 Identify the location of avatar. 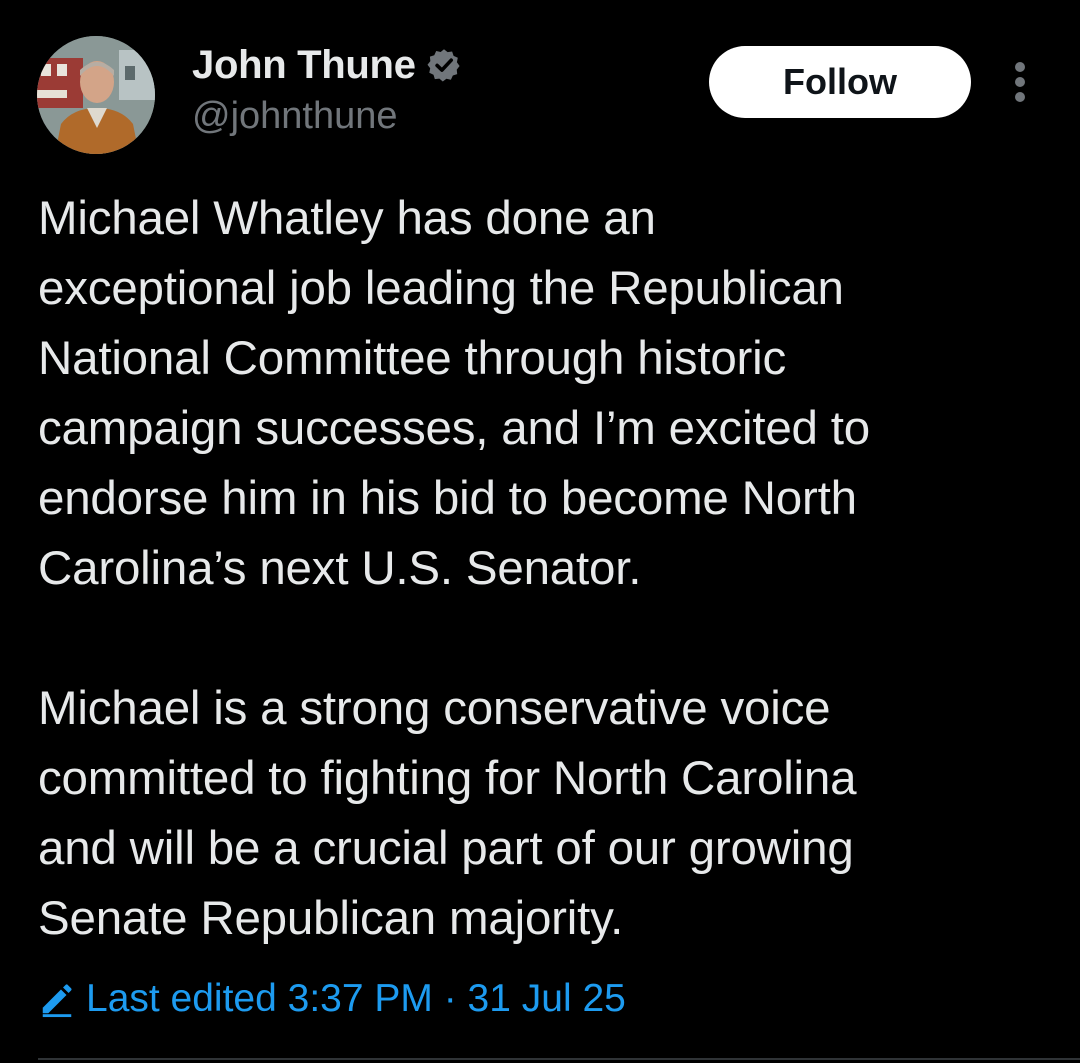
(96, 95).